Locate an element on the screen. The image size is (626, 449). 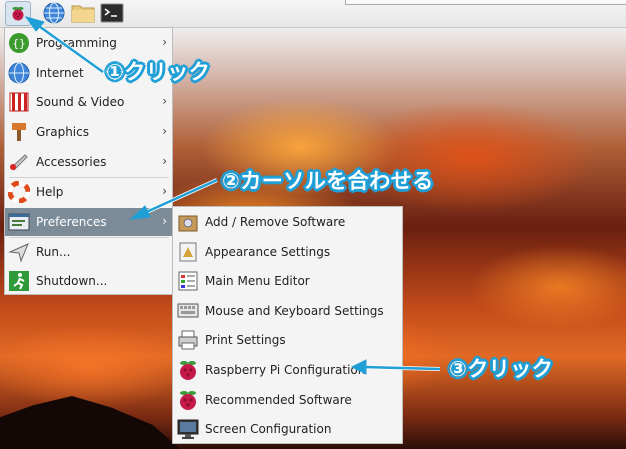
submenu-item-label: Main Menu Editor is located at coordinates (257, 280).